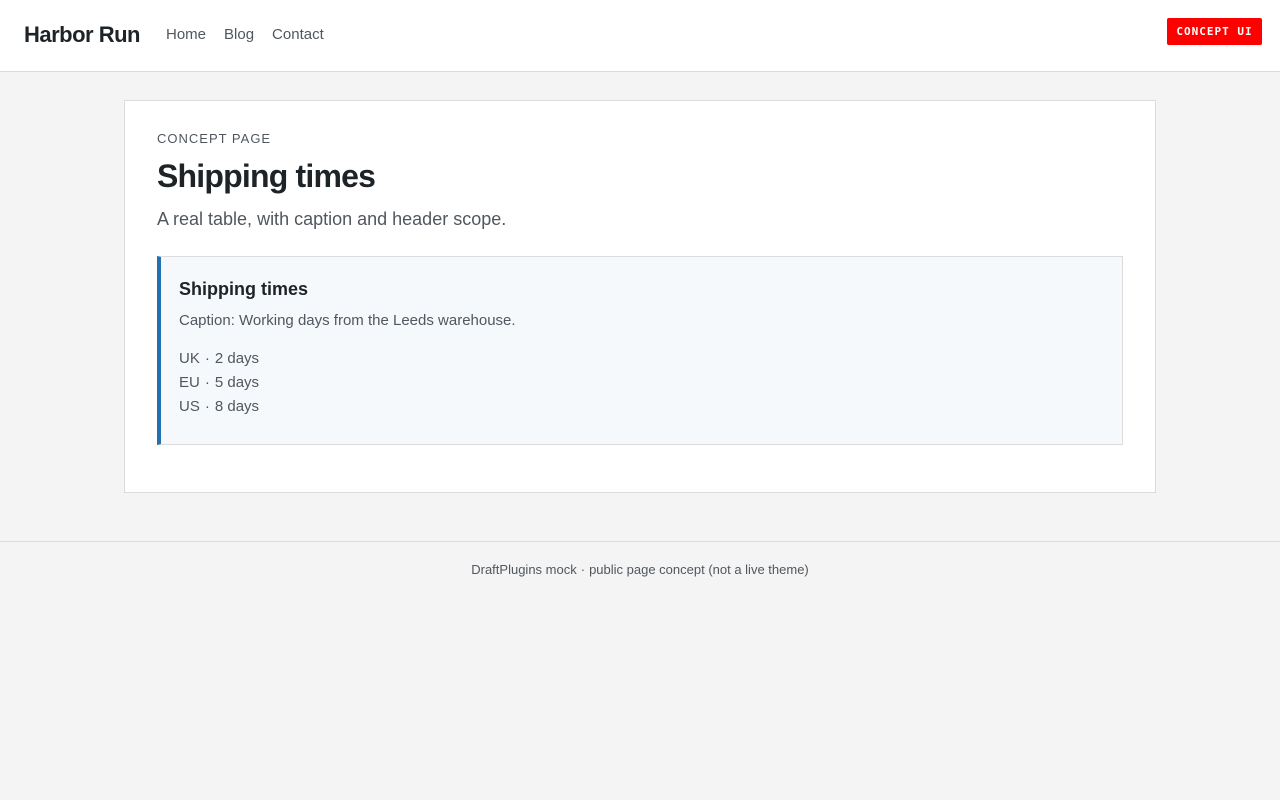  I want to click on footer-note: public page concept (not a live theme), so click(699, 569).